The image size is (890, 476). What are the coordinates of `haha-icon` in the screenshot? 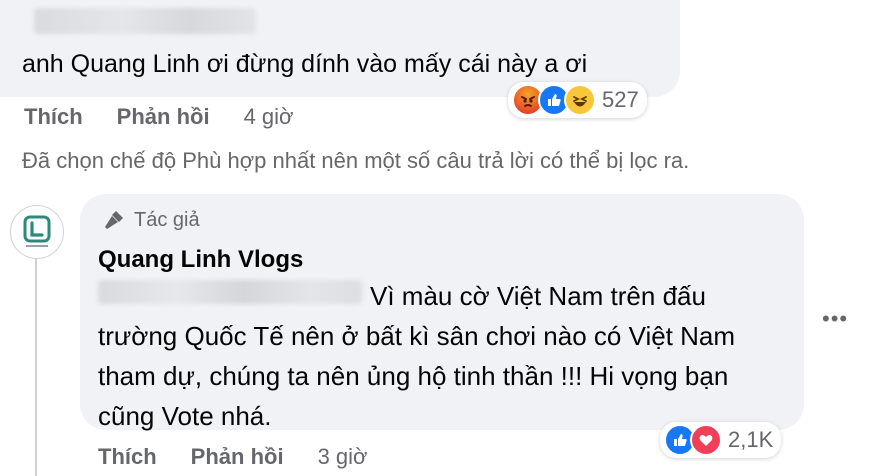 It's located at (580, 100).